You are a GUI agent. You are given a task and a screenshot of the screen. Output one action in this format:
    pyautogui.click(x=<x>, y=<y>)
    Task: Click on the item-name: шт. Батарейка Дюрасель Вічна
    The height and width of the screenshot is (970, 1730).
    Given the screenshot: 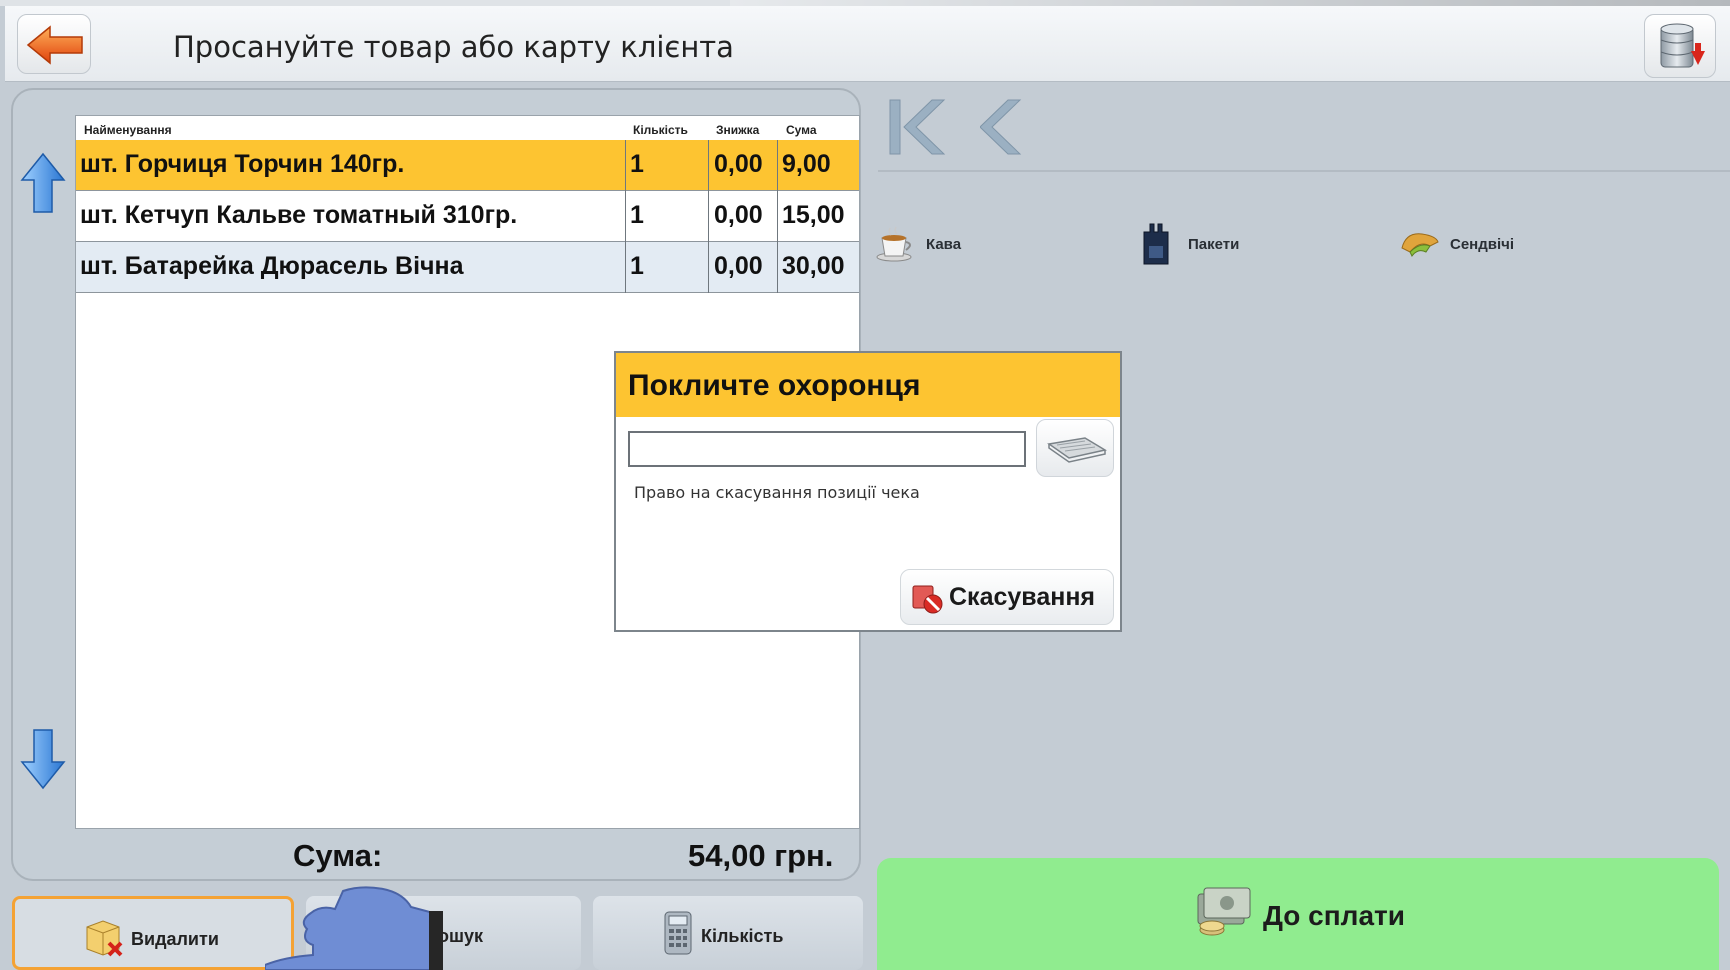 What is the action you would take?
    pyautogui.click(x=272, y=266)
    